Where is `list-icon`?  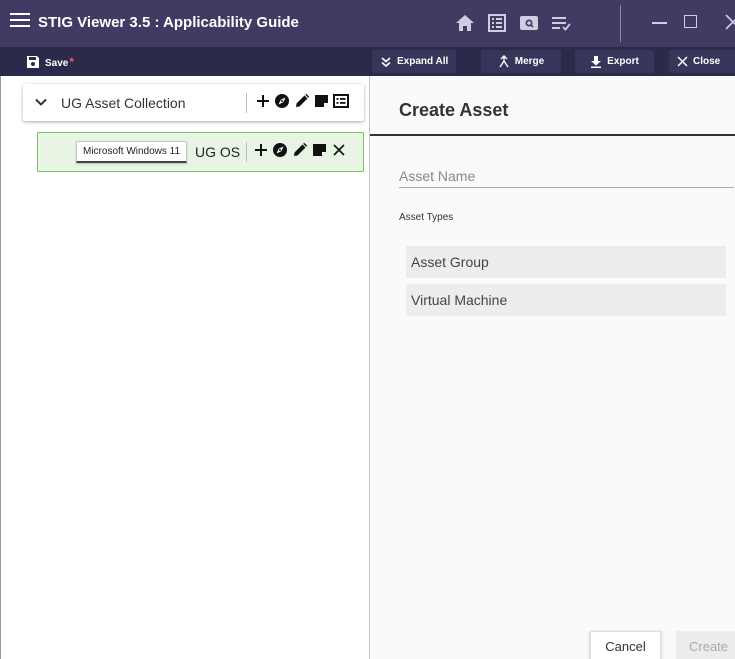
list-icon is located at coordinates (341, 101).